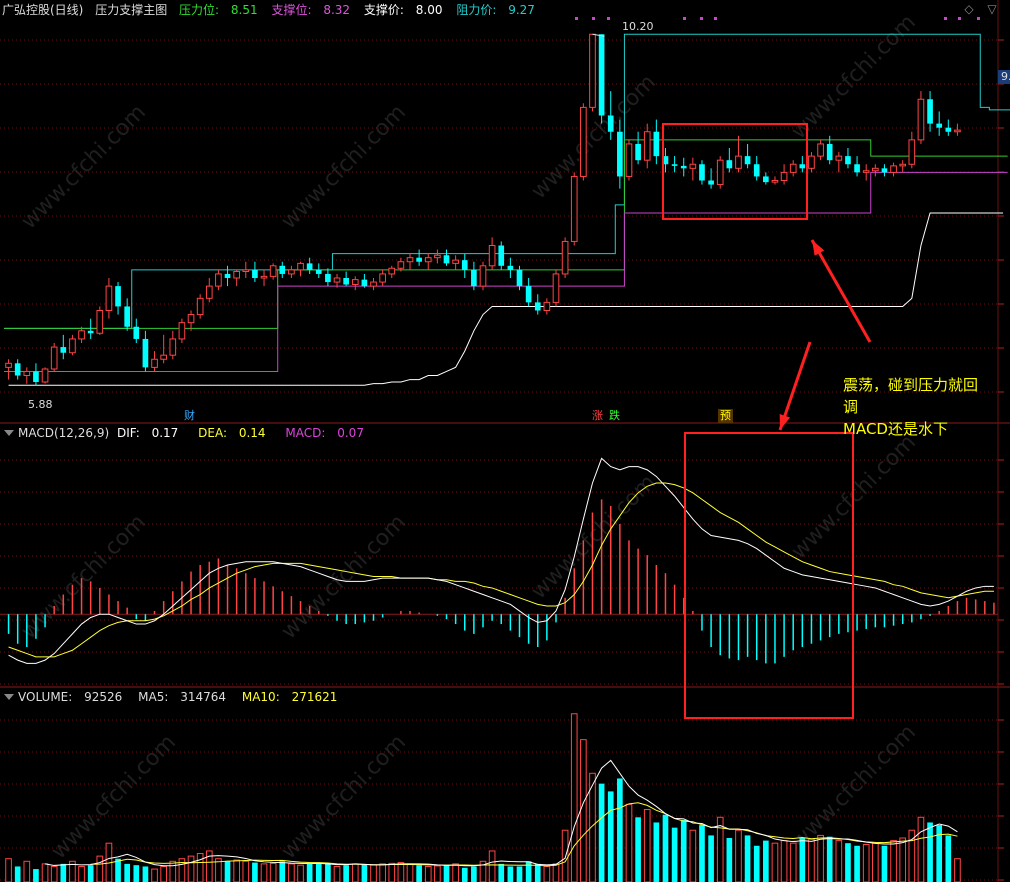 This screenshot has width=1010, height=882. I want to click on ma10-label: MA10:, so click(260, 697).